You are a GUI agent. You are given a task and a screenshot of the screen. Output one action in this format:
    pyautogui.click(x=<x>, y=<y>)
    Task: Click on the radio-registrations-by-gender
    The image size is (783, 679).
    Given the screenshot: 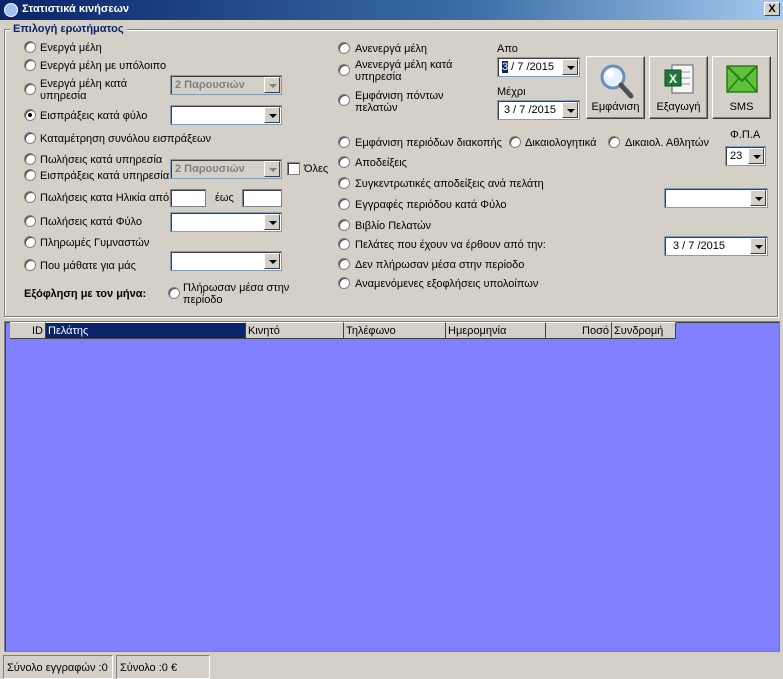 What is the action you would take?
    pyautogui.click(x=344, y=204)
    